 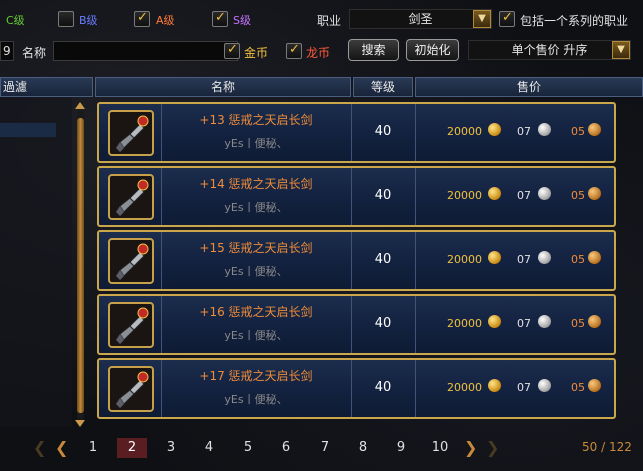 I want to click on item-name: +17 惩戒之天启长剑, so click(x=256, y=376).